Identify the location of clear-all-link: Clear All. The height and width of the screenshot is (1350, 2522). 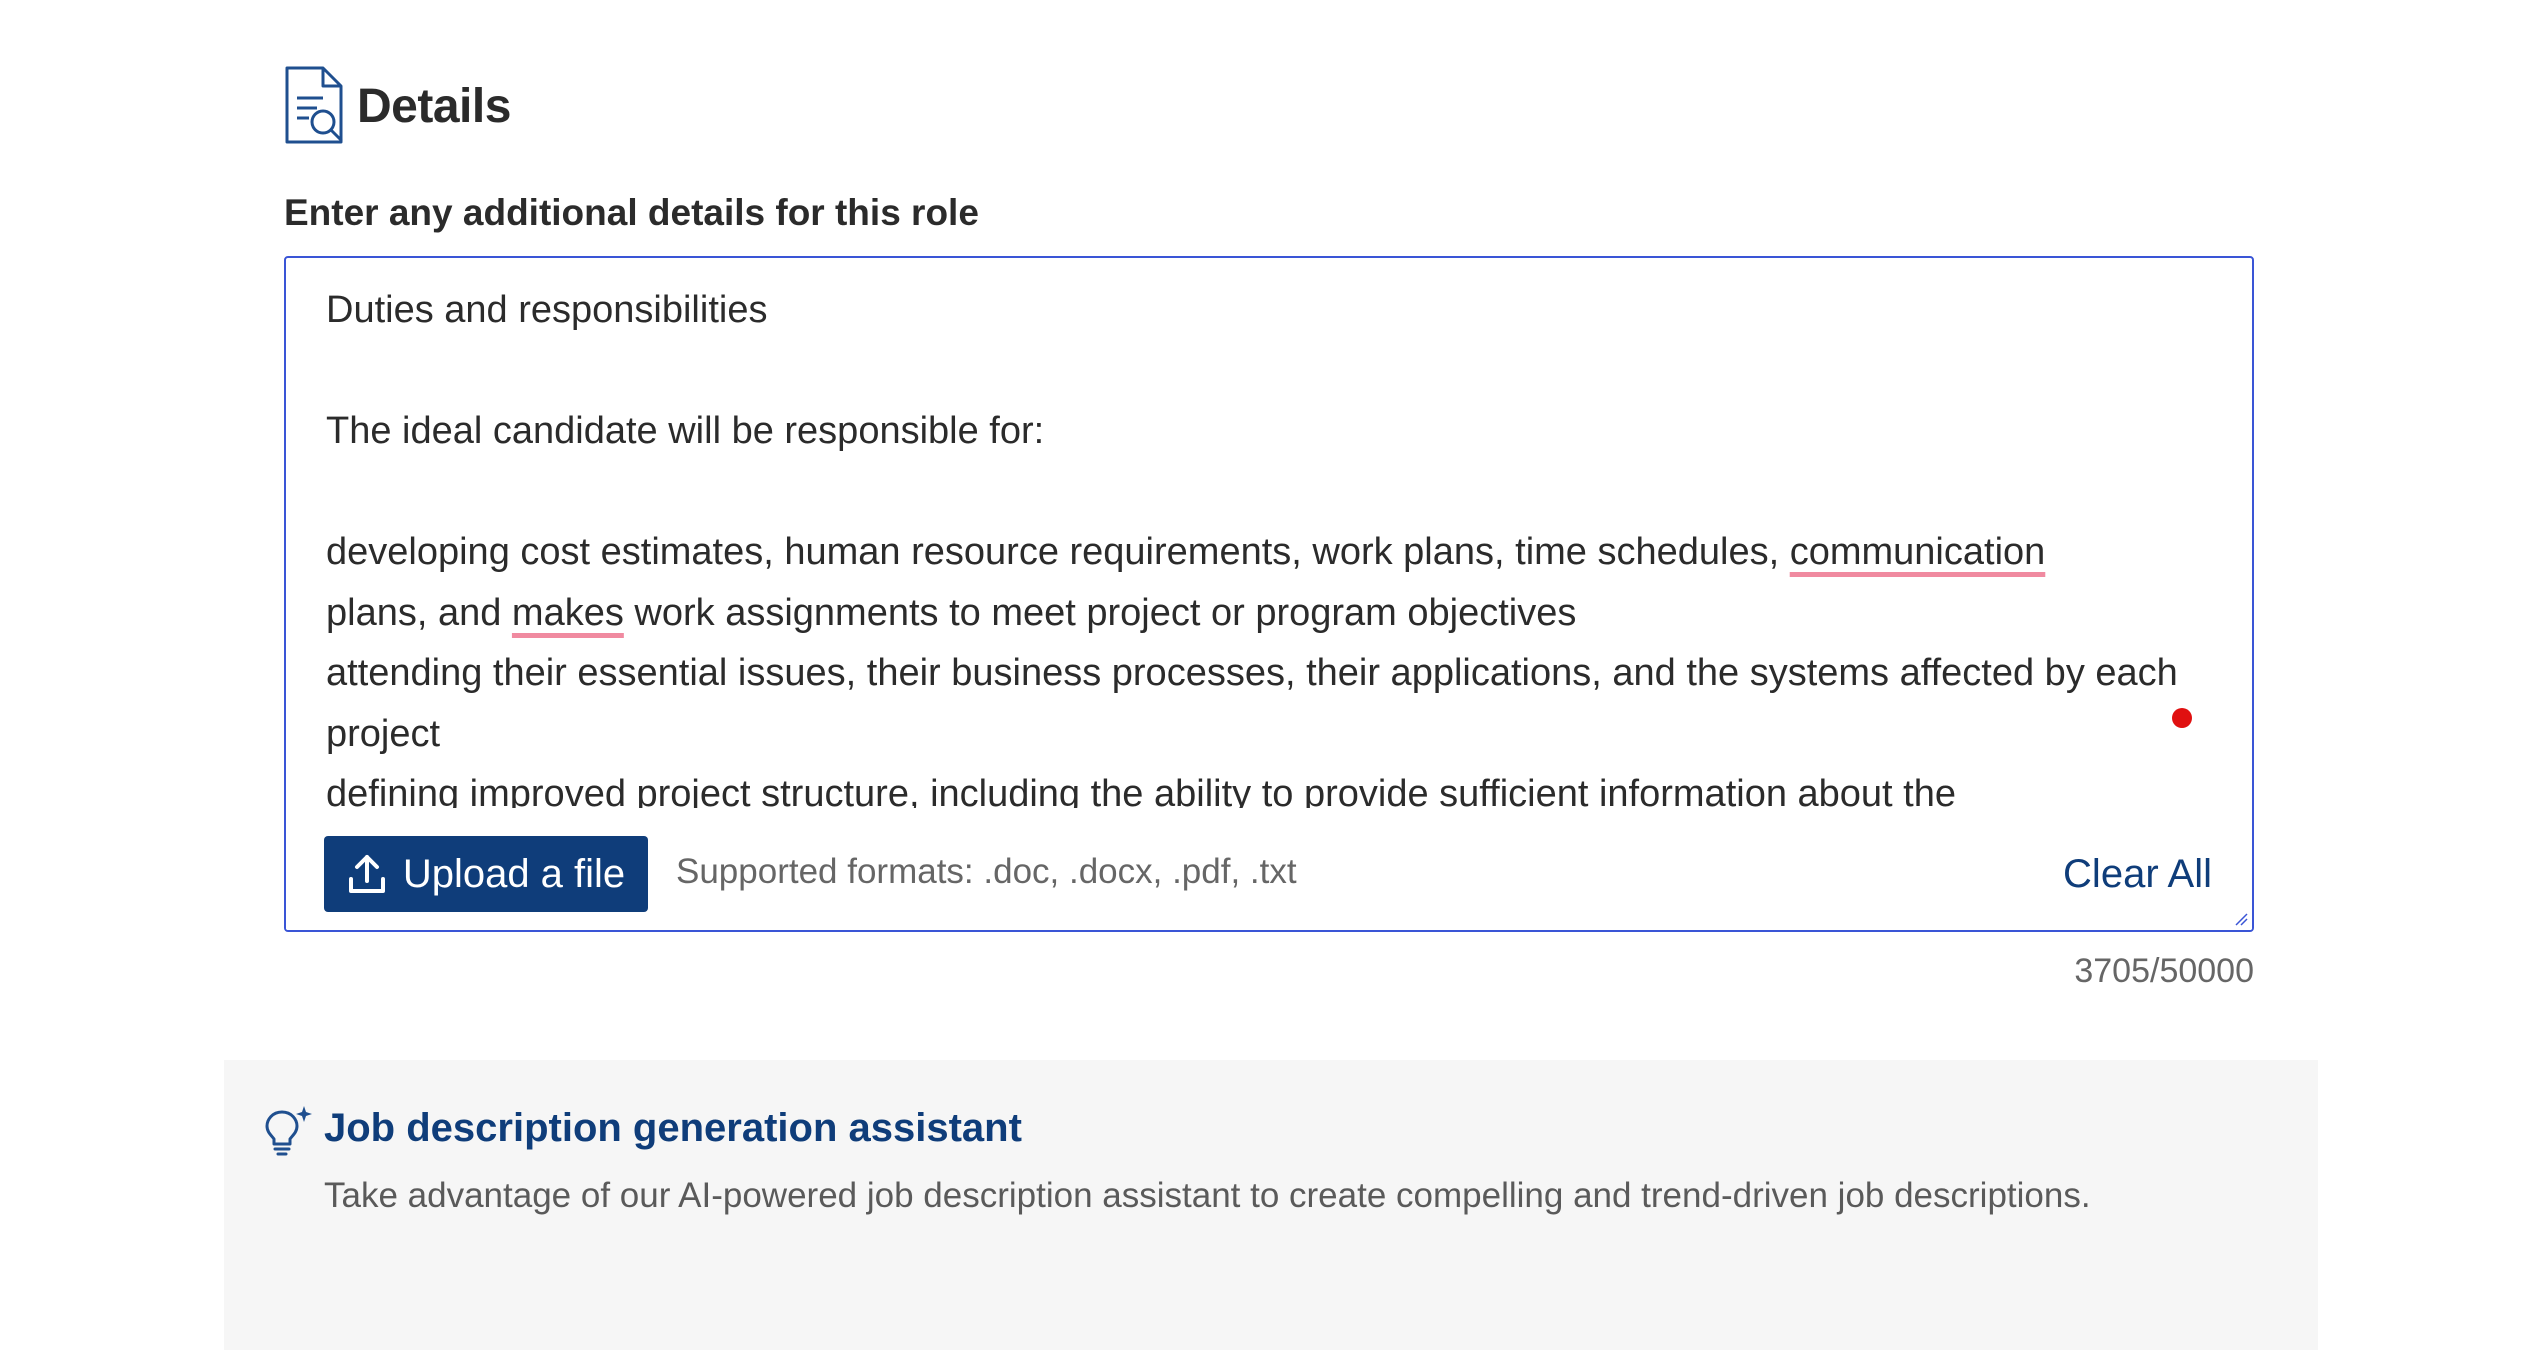
(2137, 874).